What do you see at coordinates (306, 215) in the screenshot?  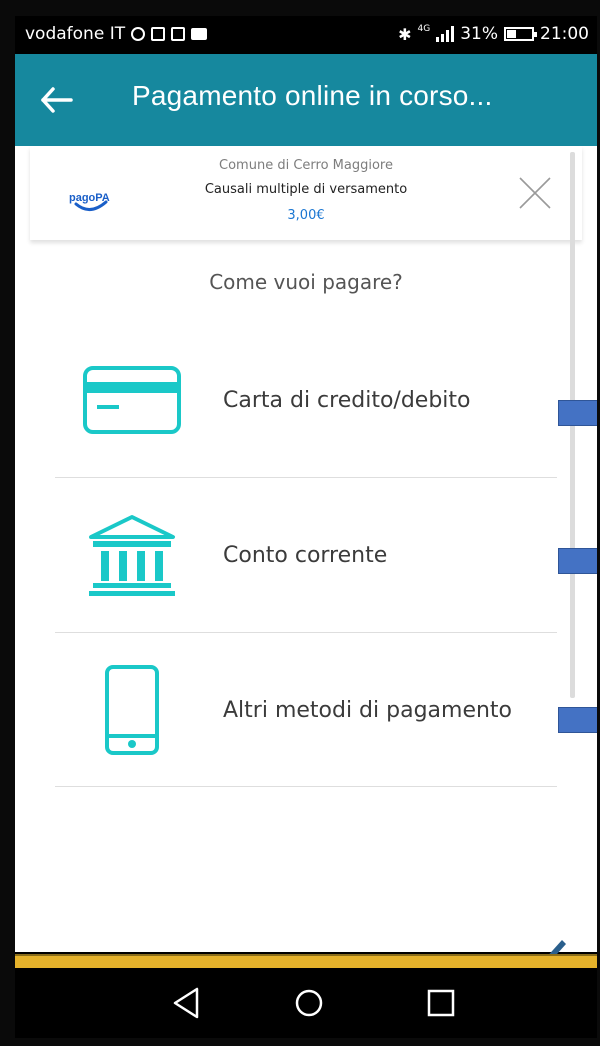 I see `payment-amount: 3,00€` at bounding box center [306, 215].